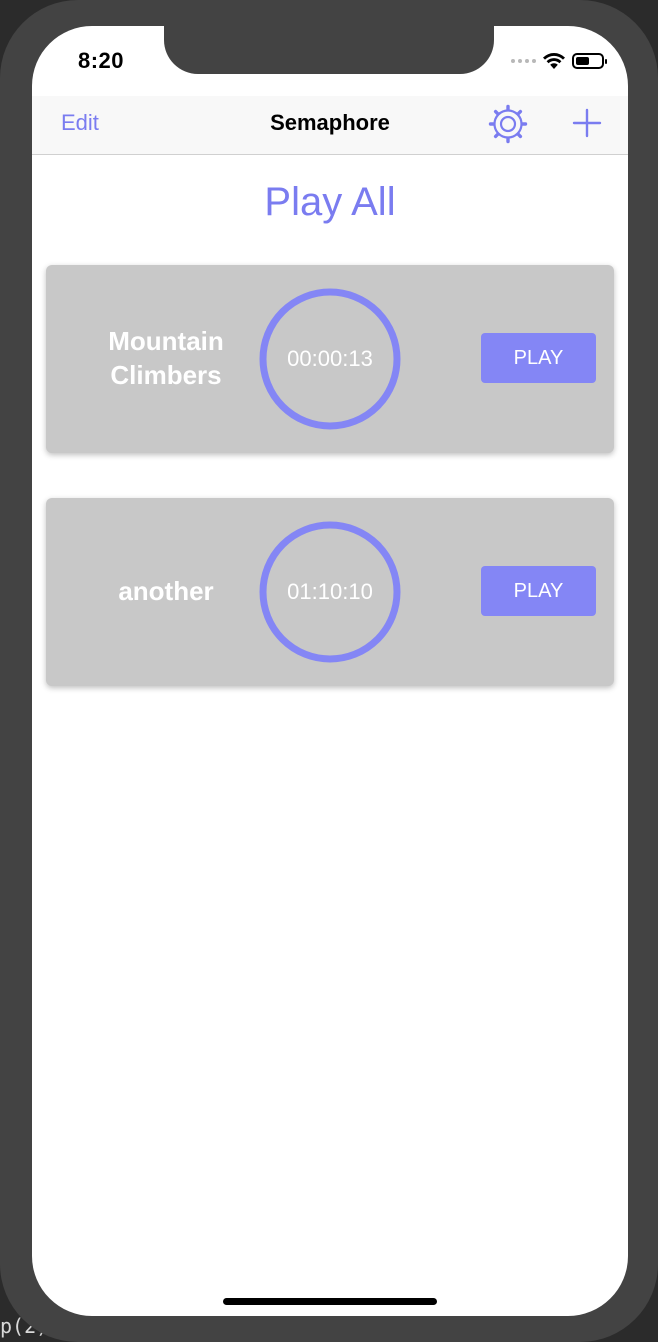 This screenshot has width=658, height=1342. Describe the element at coordinates (330, 1301) in the screenshot. I see `home-indicator` at that location.